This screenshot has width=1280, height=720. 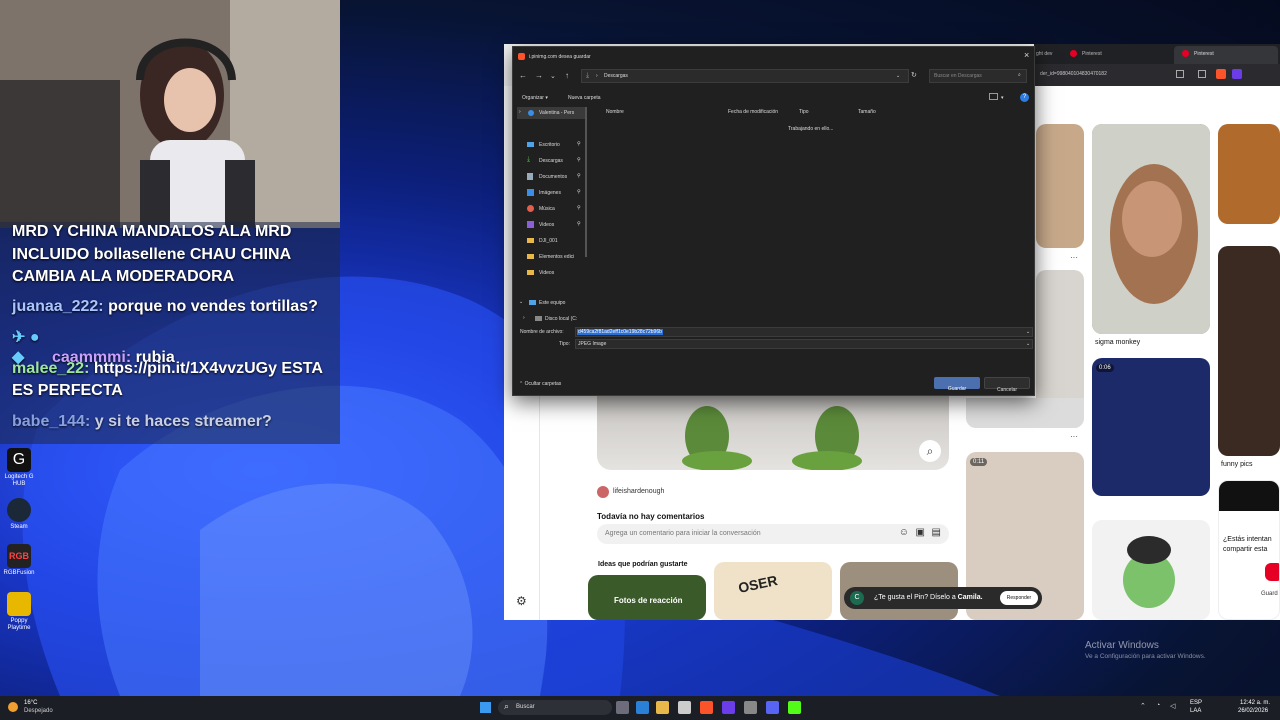 I want to click on chevron-up-icon: ⌃, so click(x=1143, y=706).